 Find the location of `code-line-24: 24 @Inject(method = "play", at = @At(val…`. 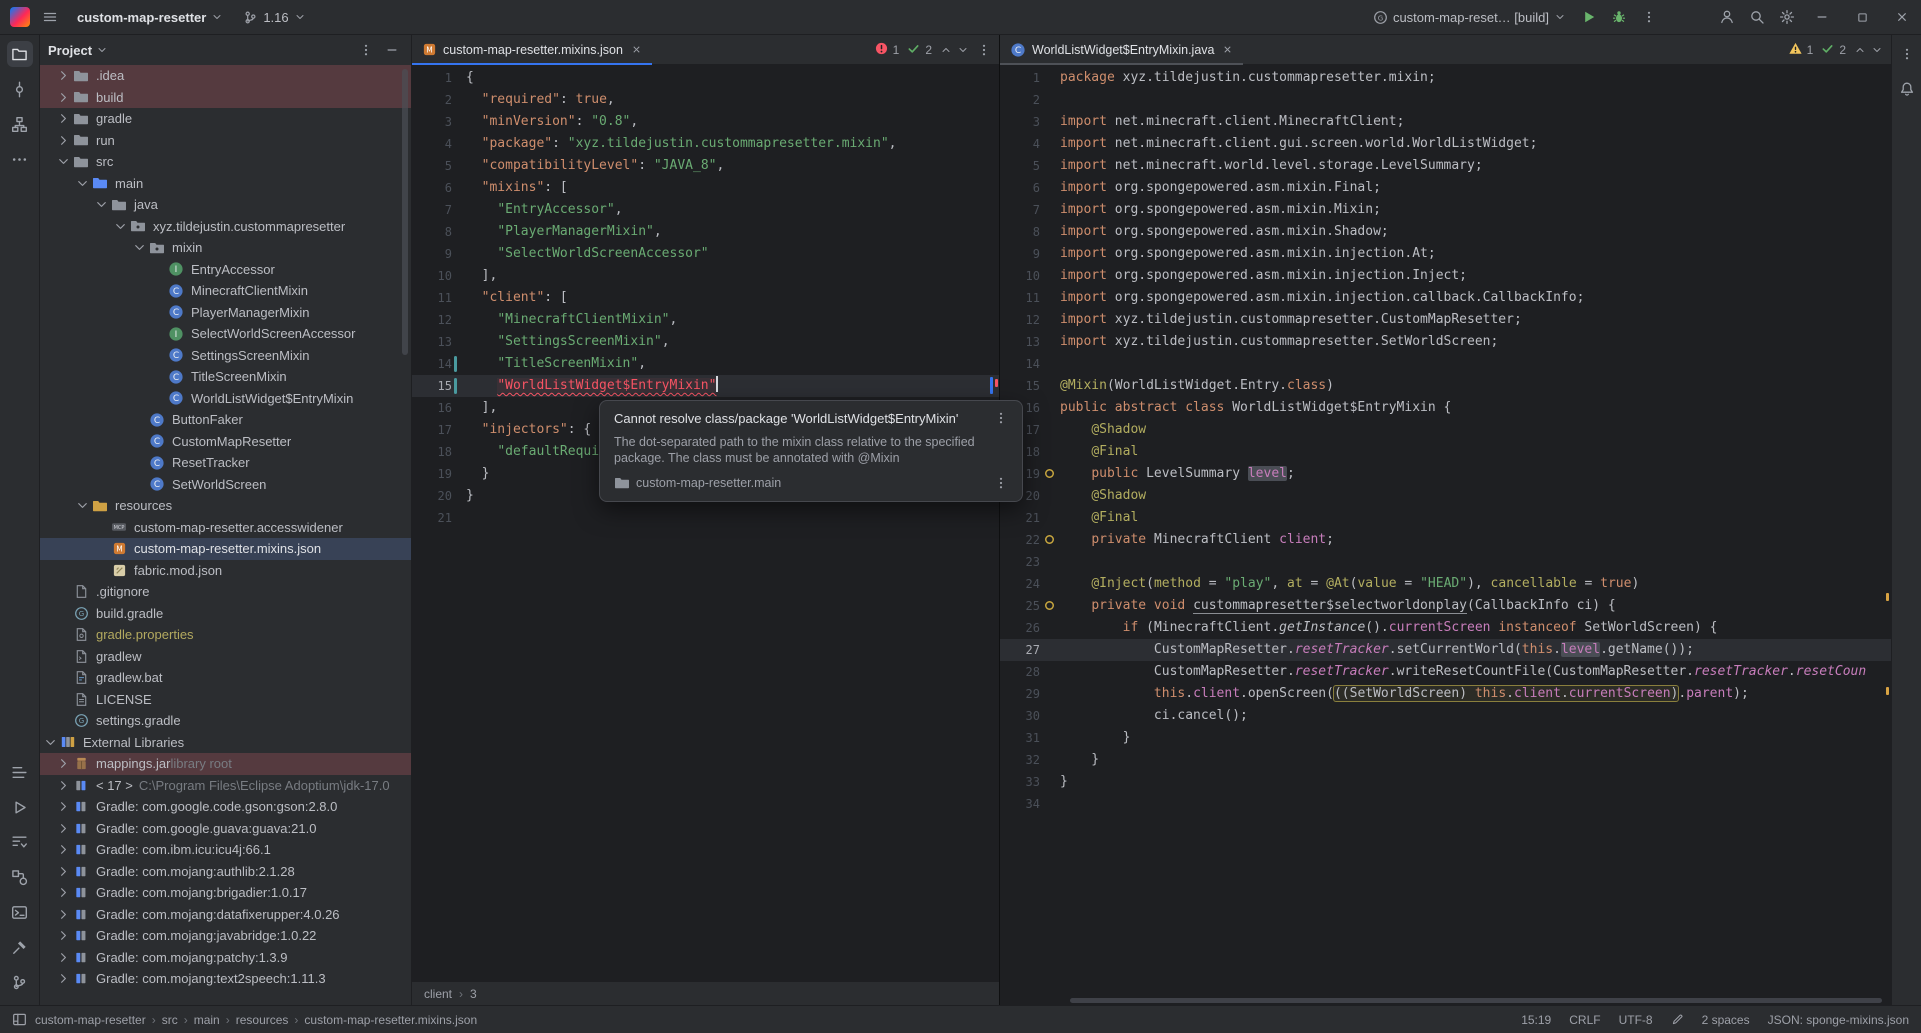

code-line-24: 24 @Inject(method = "play", at = @At(val… is located at coordinates (1445, 584).